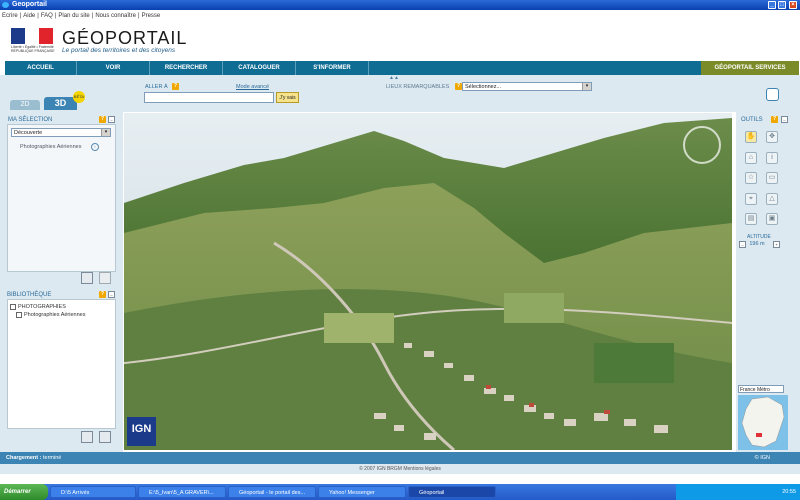 The height and width of the screenshot is (500, 800). I want to click on library-settings-button, so click(105, 437).